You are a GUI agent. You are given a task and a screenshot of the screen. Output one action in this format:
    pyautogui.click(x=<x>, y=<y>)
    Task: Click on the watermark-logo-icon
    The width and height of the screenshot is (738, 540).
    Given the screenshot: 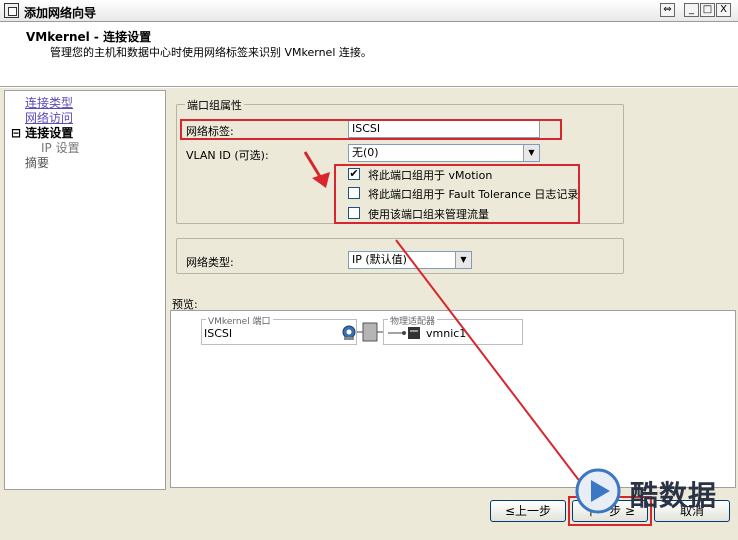 What is the action you would take?
    pyautogui.click(x=598, y=491)
    